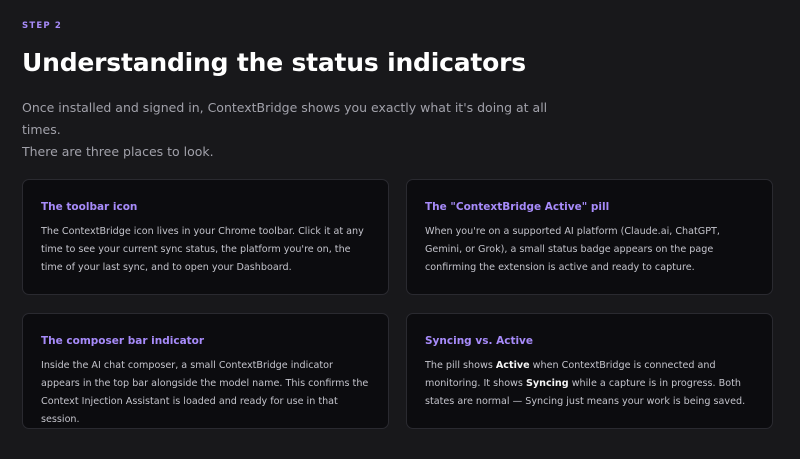 This screenshot has height=459, width=800. What do you see at coordinates (42, 26) in the screenshot?
I see `step-label: STEP 2` at bounding box center [42, 26].